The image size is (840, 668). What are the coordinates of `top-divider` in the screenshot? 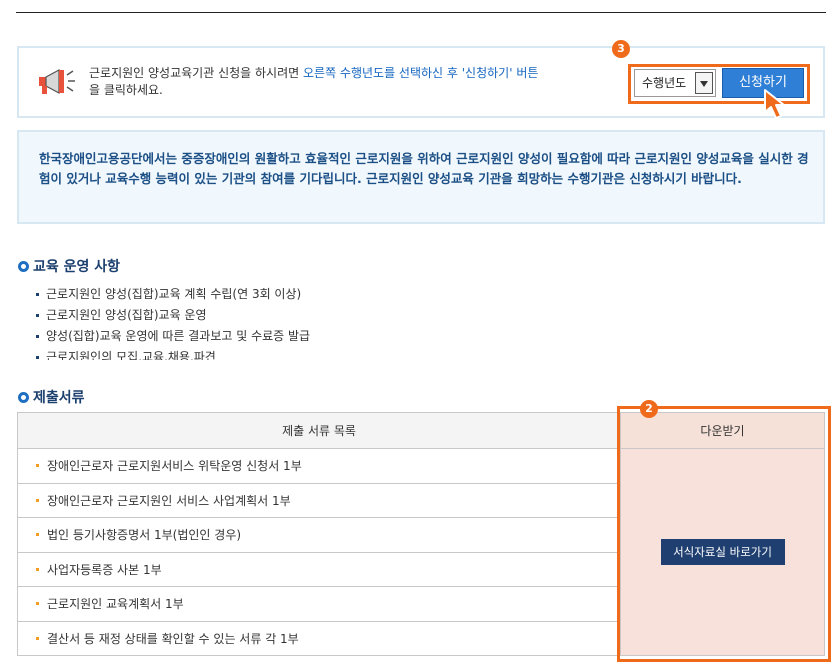 It's located at (421, 12).